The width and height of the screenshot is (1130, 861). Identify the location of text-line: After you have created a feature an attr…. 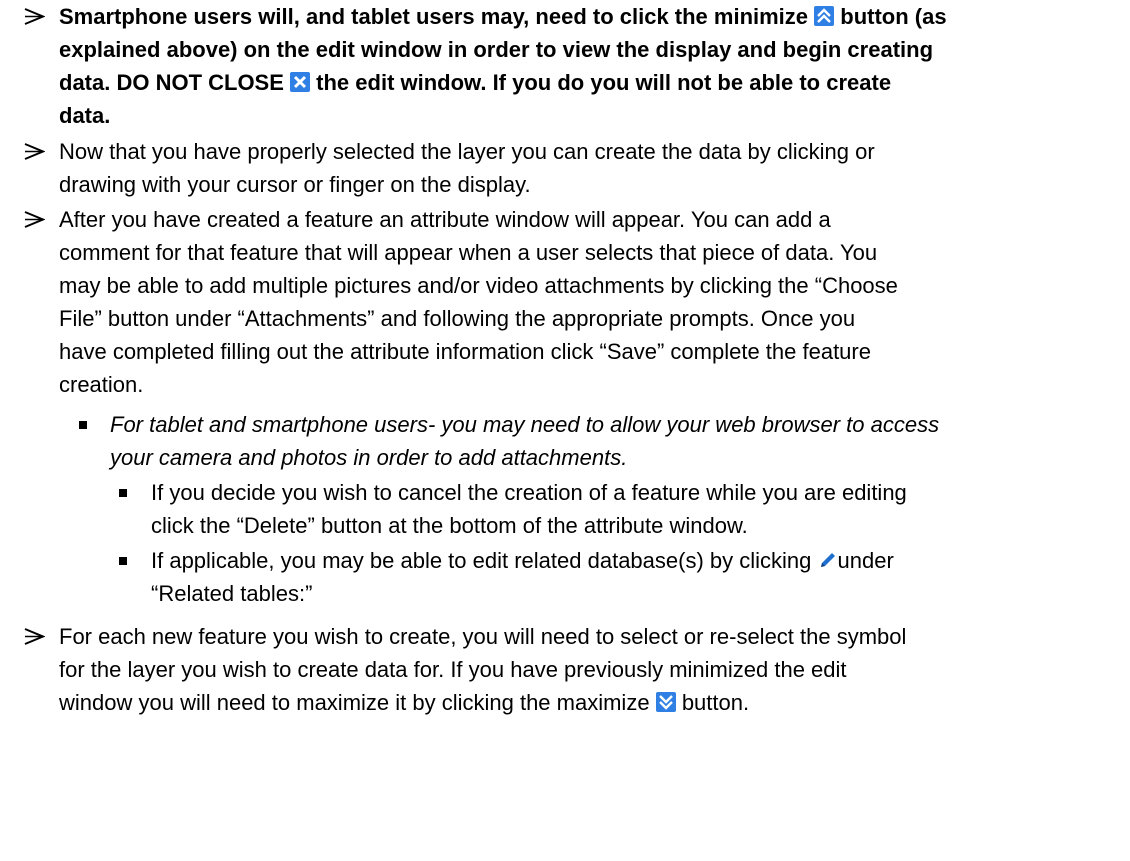
(445, 219).